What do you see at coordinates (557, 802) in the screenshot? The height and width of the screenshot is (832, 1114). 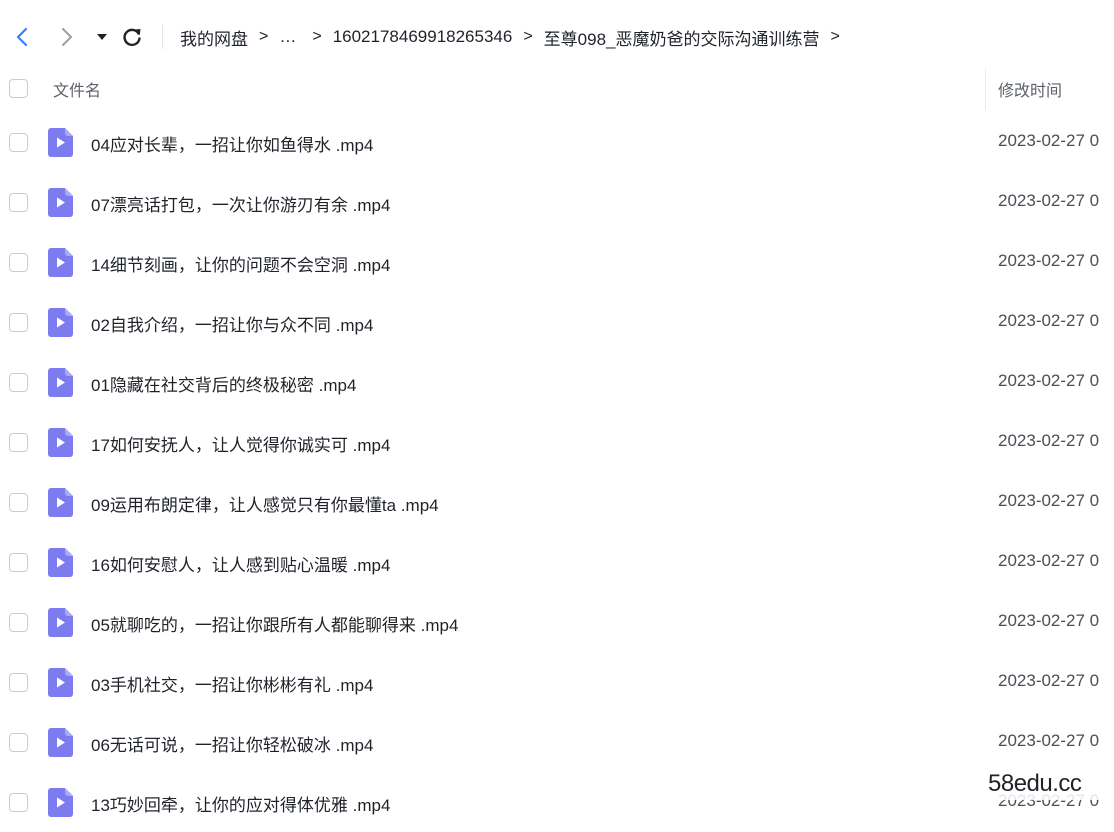 I see `file-row: 13巧妙回牵，让你的应对得体优雅 .mp4 2023-02-27 0` at bounding box center [557, 802].